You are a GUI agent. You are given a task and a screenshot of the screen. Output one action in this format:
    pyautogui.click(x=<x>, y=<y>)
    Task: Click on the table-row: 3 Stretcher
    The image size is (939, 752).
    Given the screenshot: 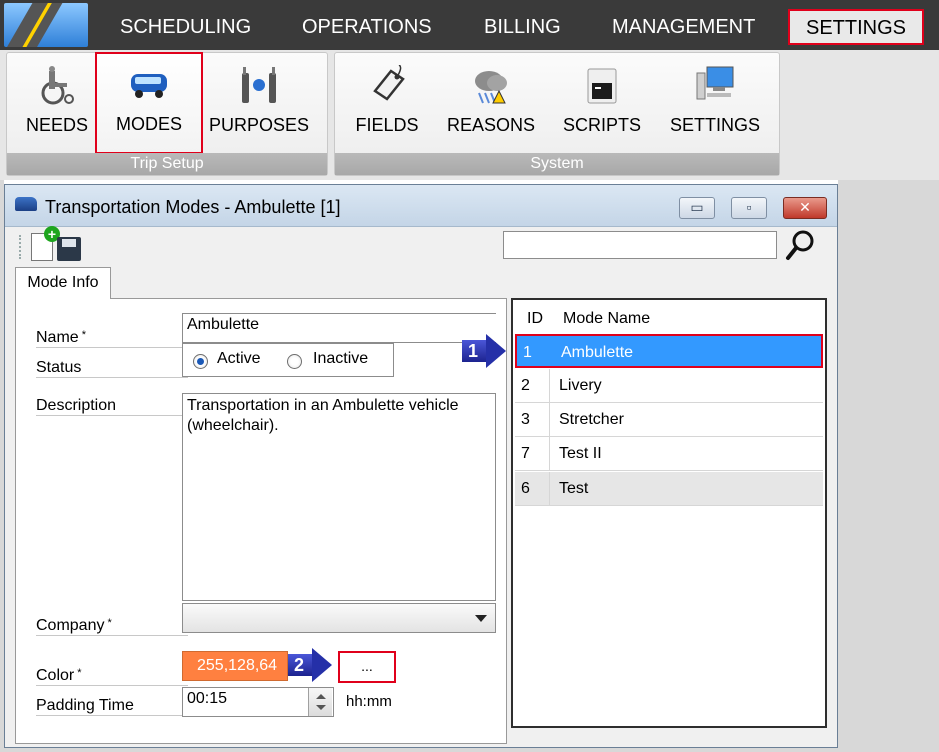 What is the action you would take?
    pyautogui.click(x=669, y=420)
    